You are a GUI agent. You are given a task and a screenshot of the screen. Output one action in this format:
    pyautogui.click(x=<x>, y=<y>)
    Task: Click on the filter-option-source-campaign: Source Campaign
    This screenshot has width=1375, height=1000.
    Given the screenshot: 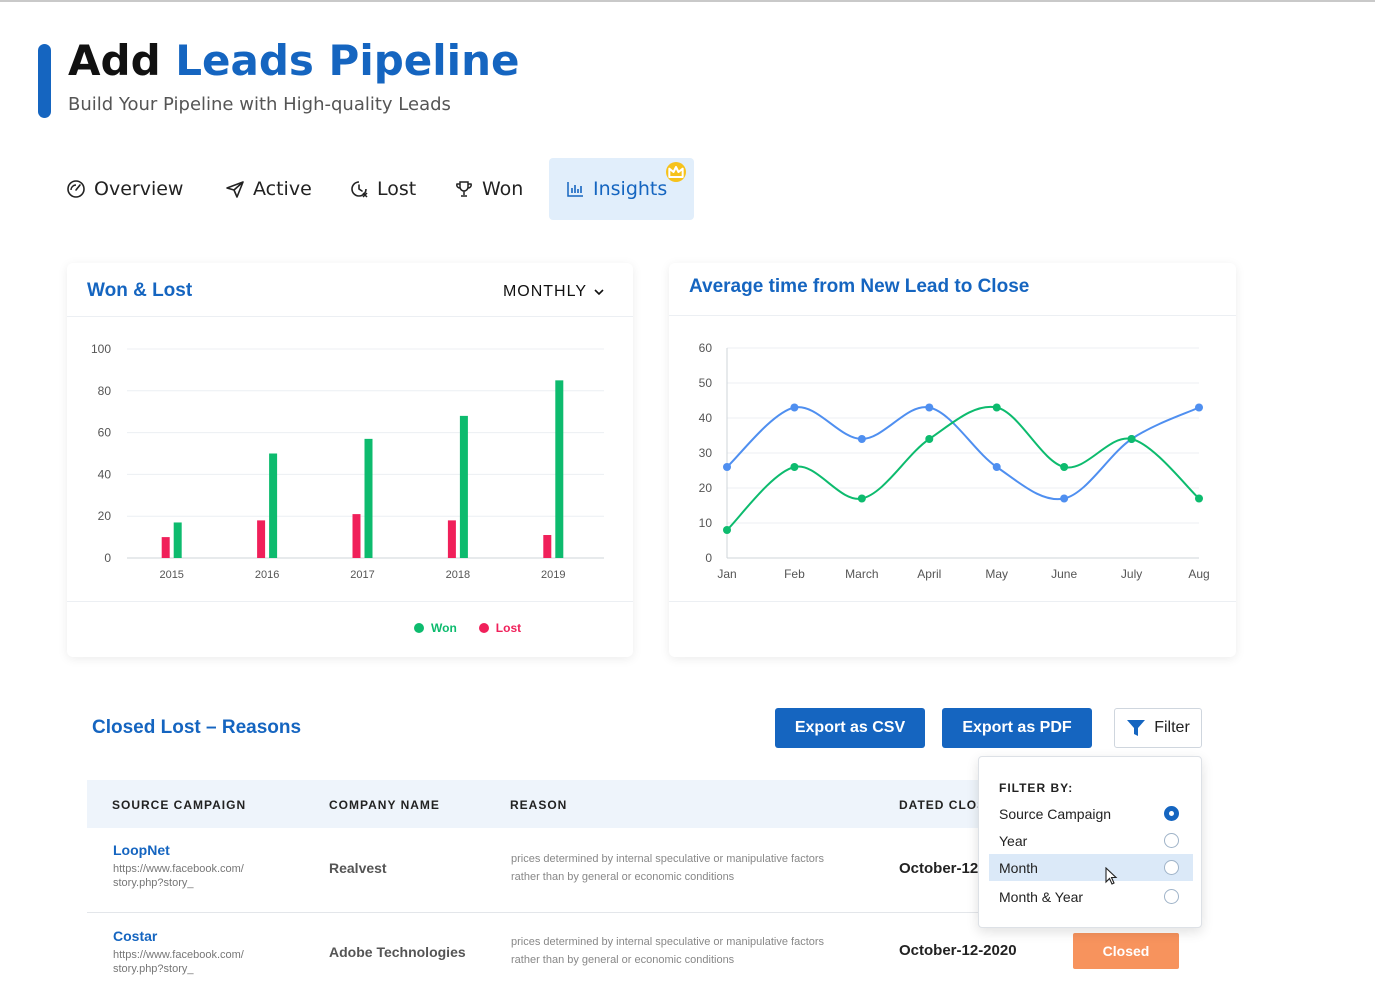 What is the action you would take?
    pyautogui.click(x=1091, y=813)
    